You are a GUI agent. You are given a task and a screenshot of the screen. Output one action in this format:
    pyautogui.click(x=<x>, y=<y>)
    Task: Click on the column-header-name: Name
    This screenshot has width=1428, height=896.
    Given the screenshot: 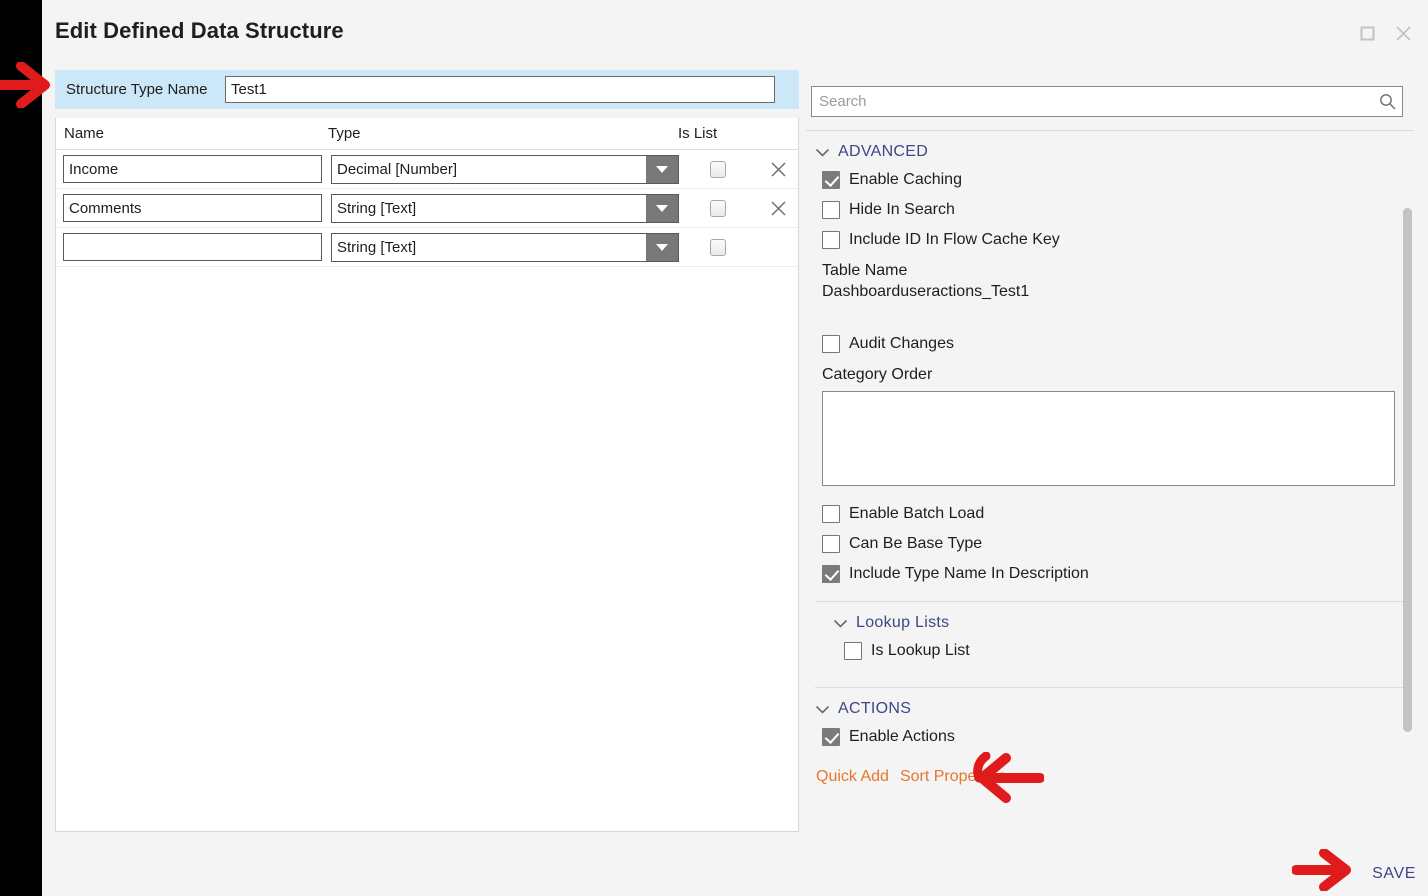 What is the action you would take?
    pyautogui.click(x=84, y=133)
    